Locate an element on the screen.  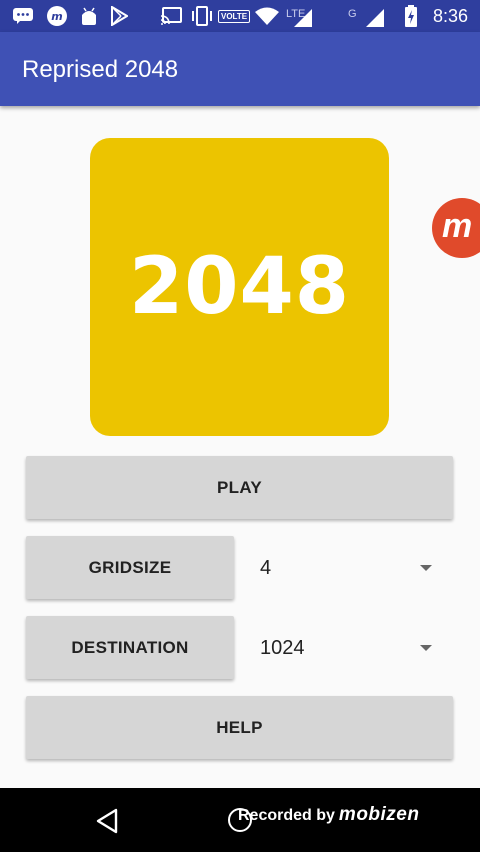
g-label: G is located at coordinates (352, 14).